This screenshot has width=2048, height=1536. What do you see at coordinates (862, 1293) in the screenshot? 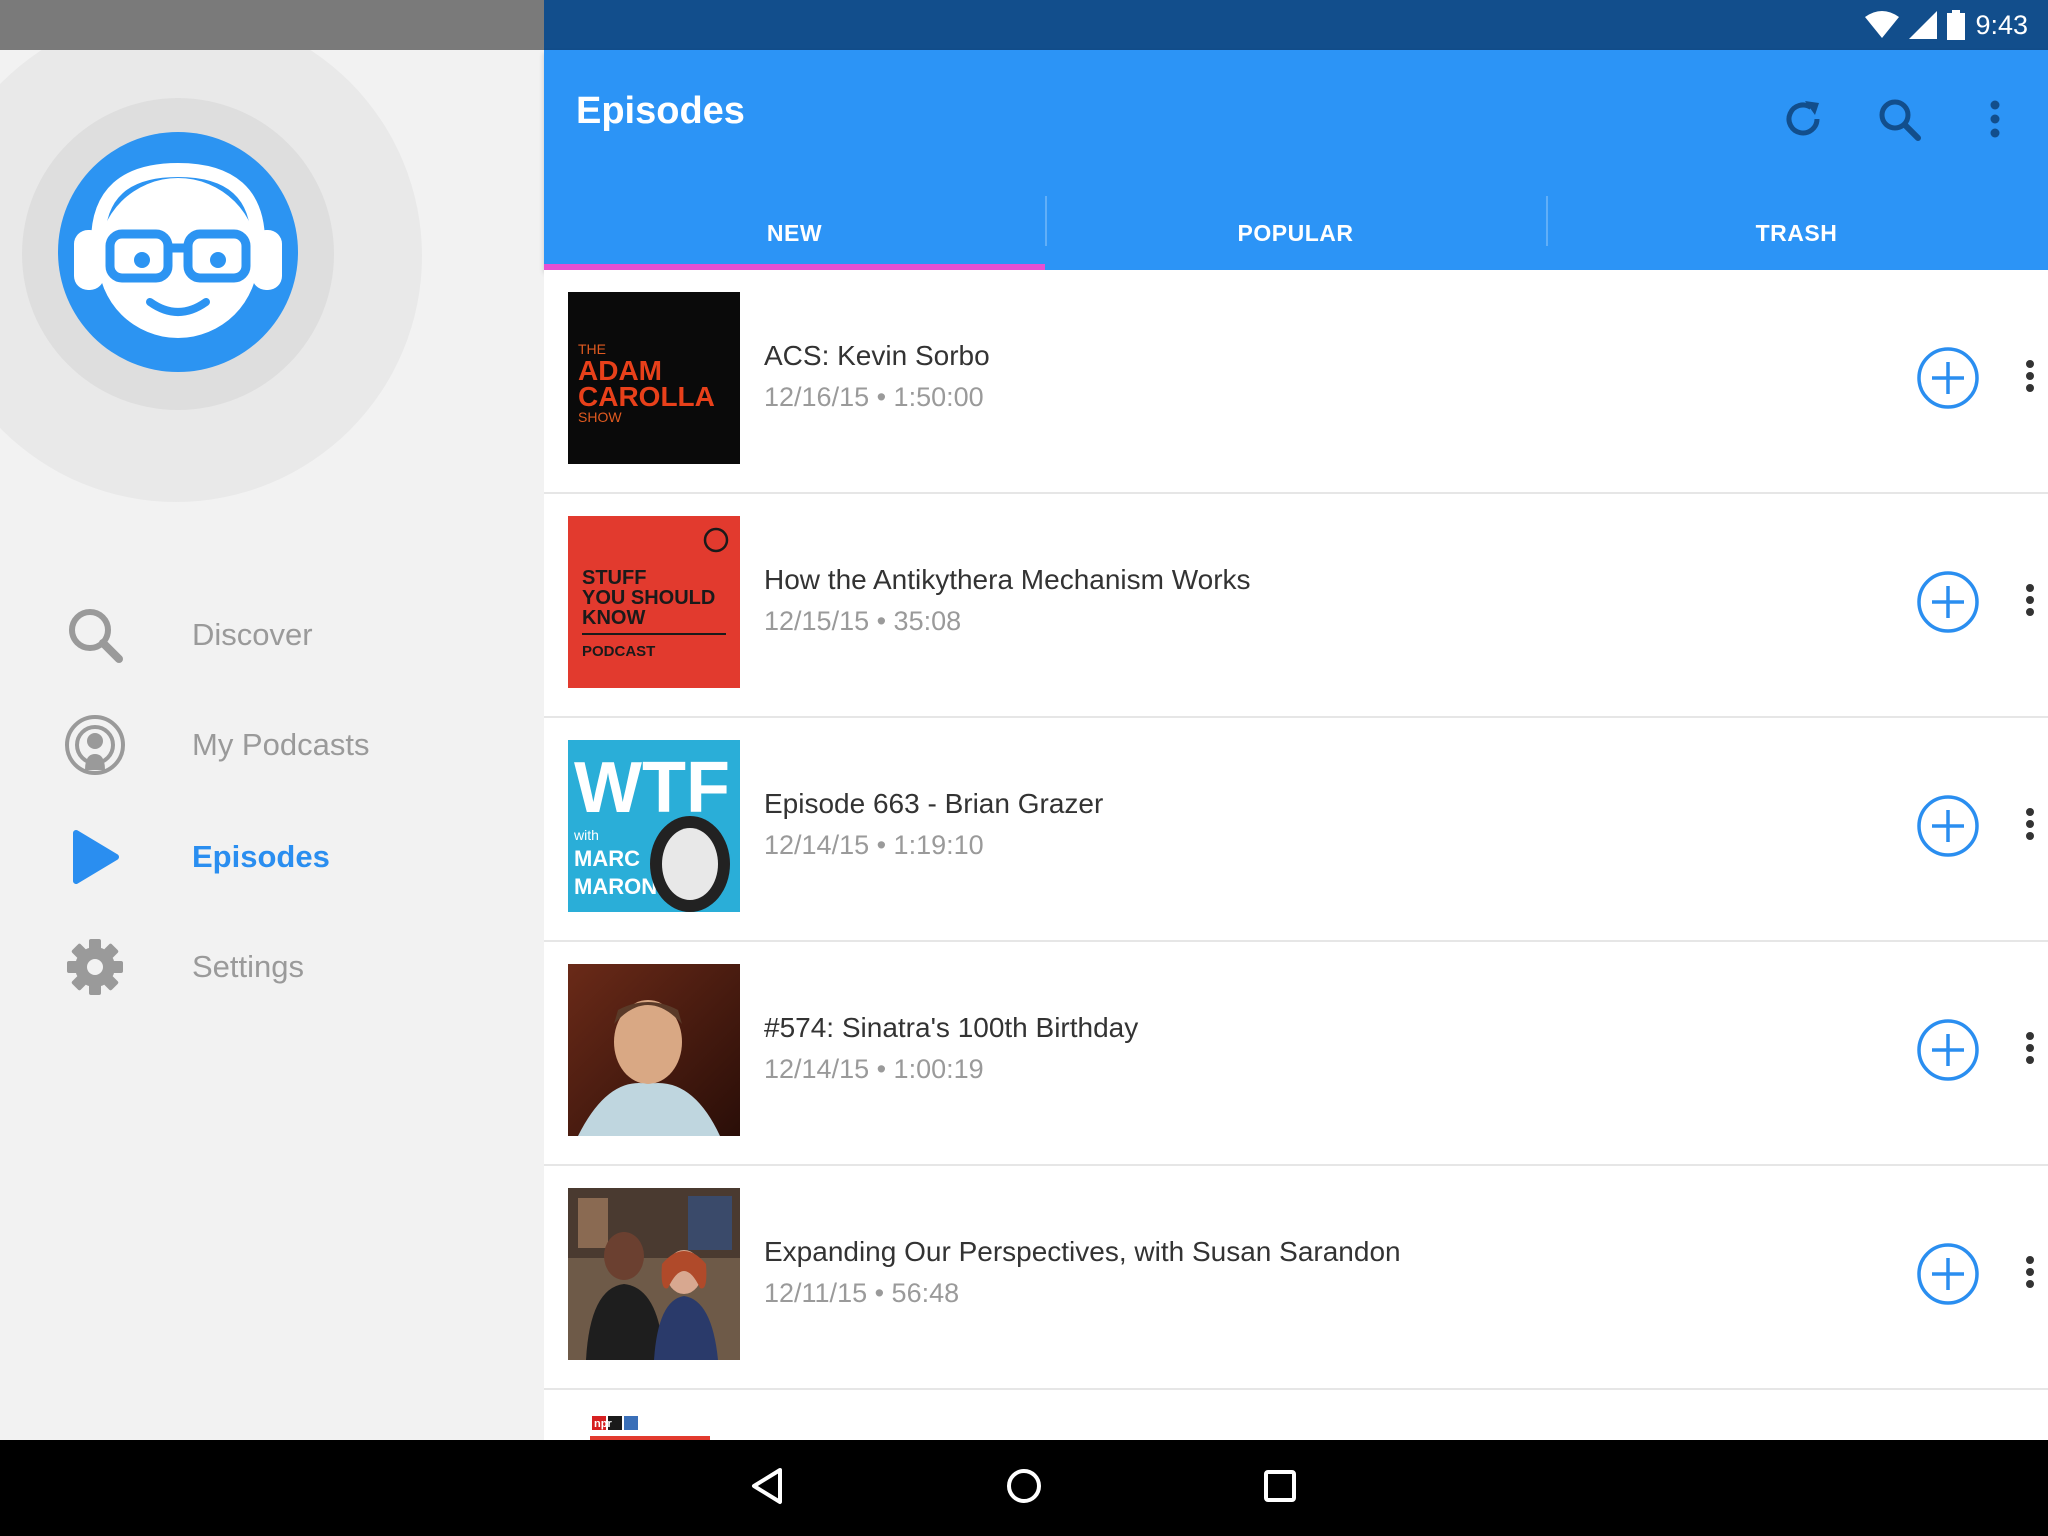
I see `episode-meta: 12/11/15 • 56:48` at bounding box center [862, 1293].